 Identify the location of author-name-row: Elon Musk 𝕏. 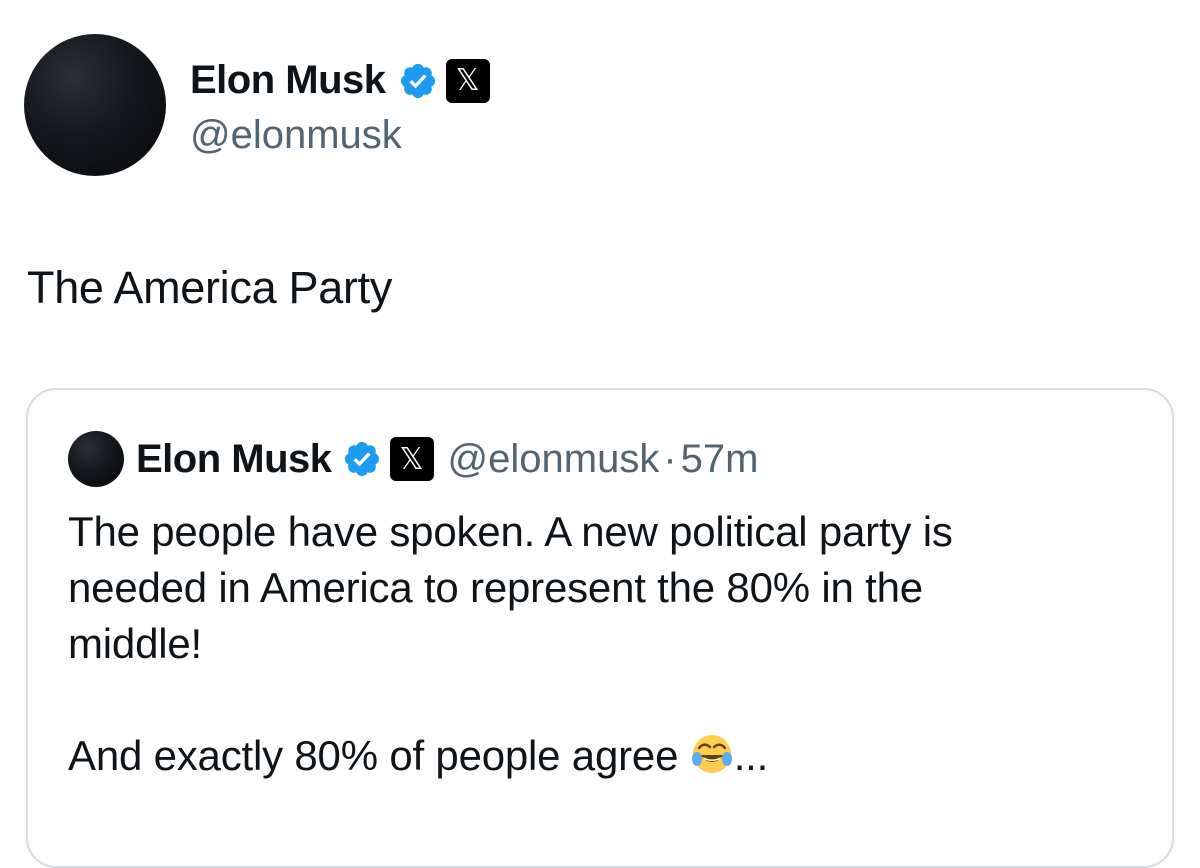
(340, 81).